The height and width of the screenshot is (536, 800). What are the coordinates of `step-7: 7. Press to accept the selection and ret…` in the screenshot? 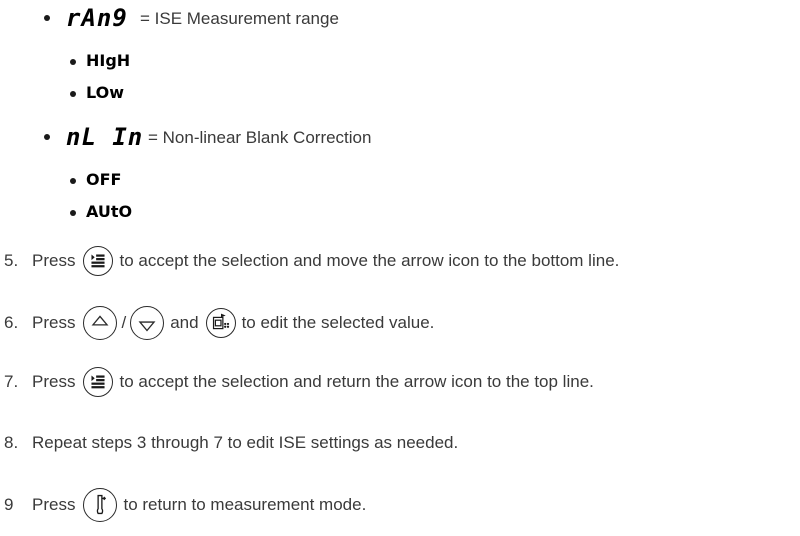 It's located at (299, 382).